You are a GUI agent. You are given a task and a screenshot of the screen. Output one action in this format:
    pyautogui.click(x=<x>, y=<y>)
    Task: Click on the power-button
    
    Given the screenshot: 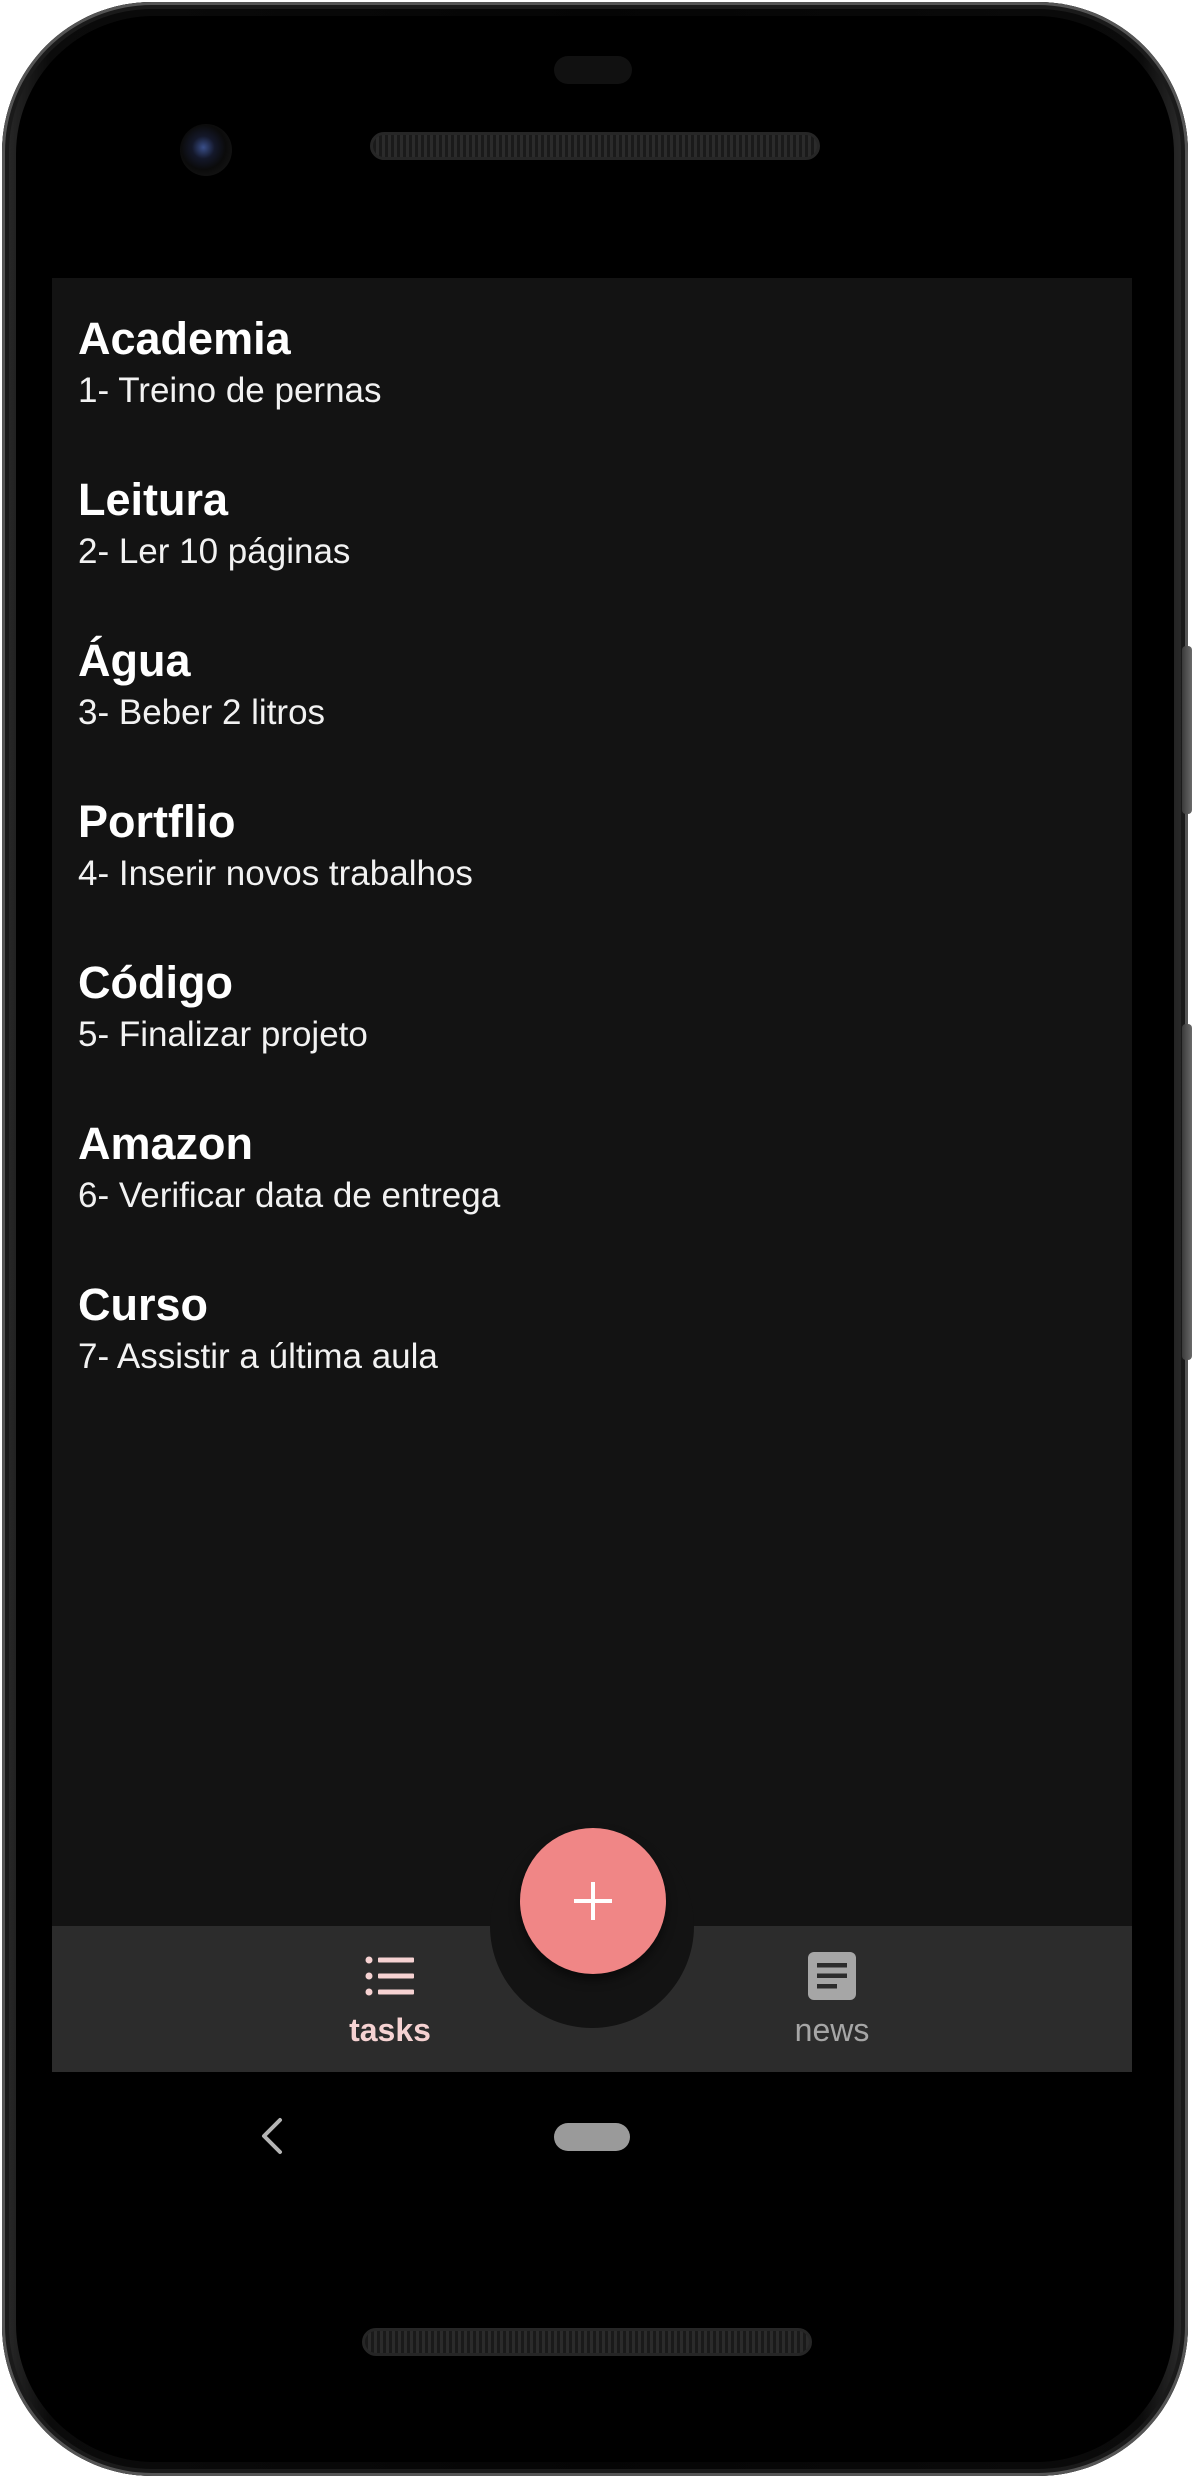 What is the action you would take?
    pyautogui.click(x=1187, y=730)
    